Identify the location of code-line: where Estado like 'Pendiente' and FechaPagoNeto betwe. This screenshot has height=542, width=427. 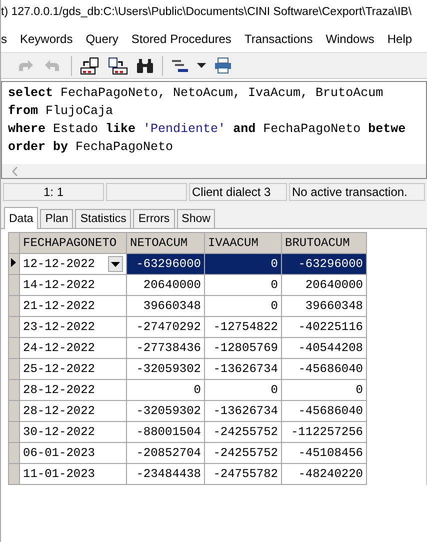
(207, 129).